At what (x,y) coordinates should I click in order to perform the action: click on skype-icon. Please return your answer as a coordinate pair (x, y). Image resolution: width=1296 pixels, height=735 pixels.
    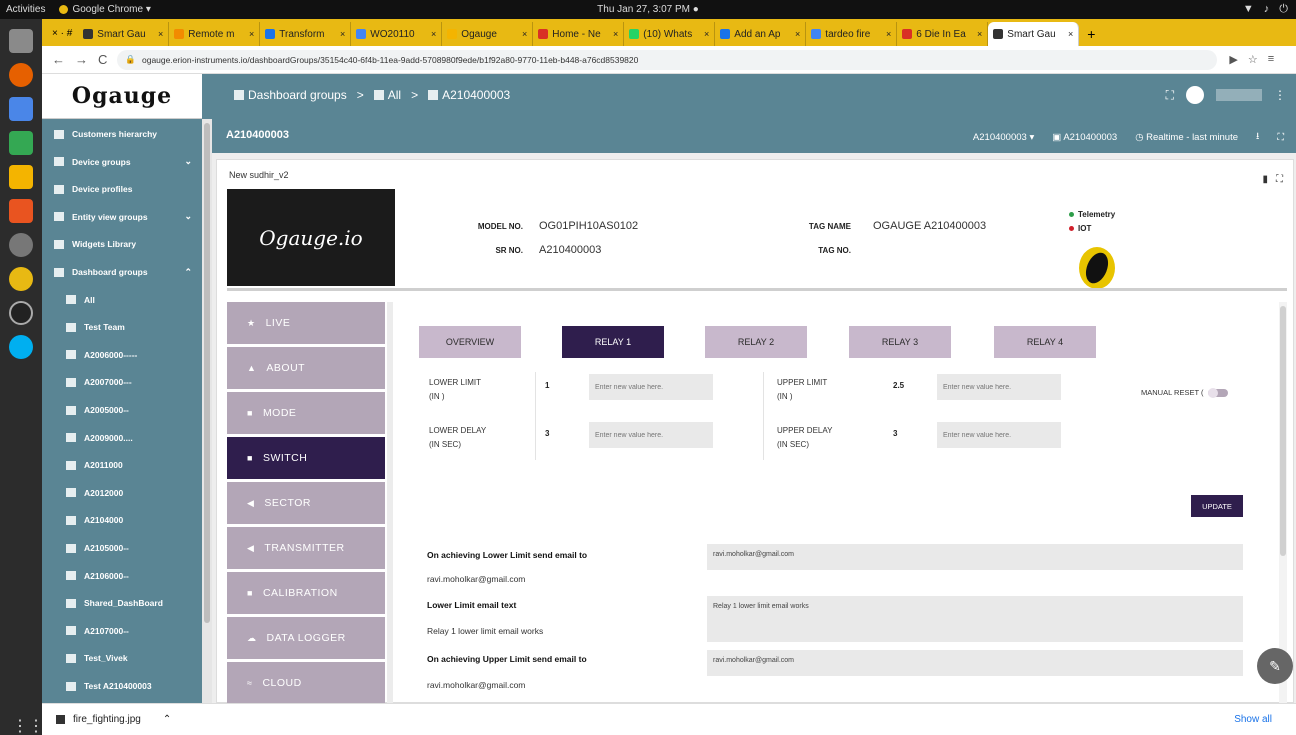
    Looking at the image, I should click on (21, 347).